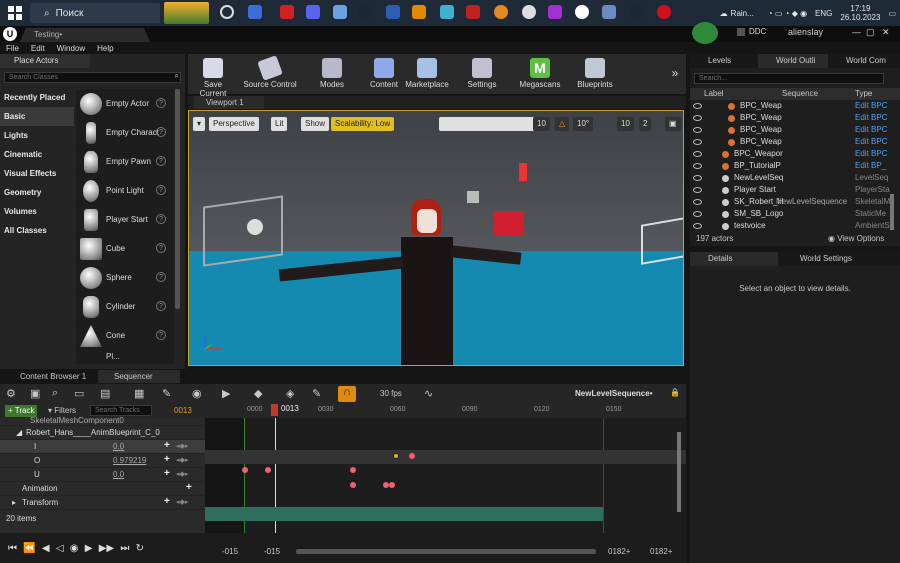 Image resolution: width=900 pixels, height=563 pixels. I want to click on end-marker, so click(603, 475).